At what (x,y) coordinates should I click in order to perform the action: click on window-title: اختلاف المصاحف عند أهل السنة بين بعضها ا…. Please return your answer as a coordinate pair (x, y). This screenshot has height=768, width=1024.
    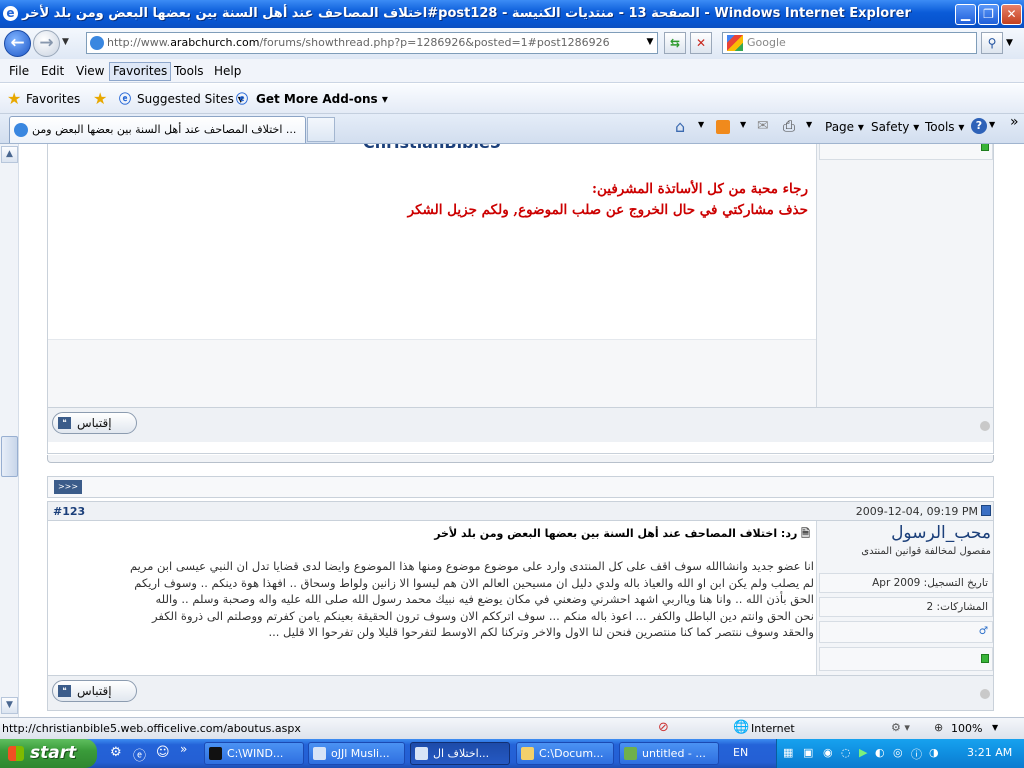
    Looking at the image, I should click on (466, 13).